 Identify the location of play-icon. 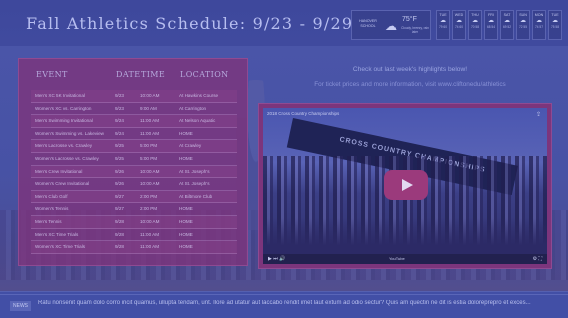
(407, 185).